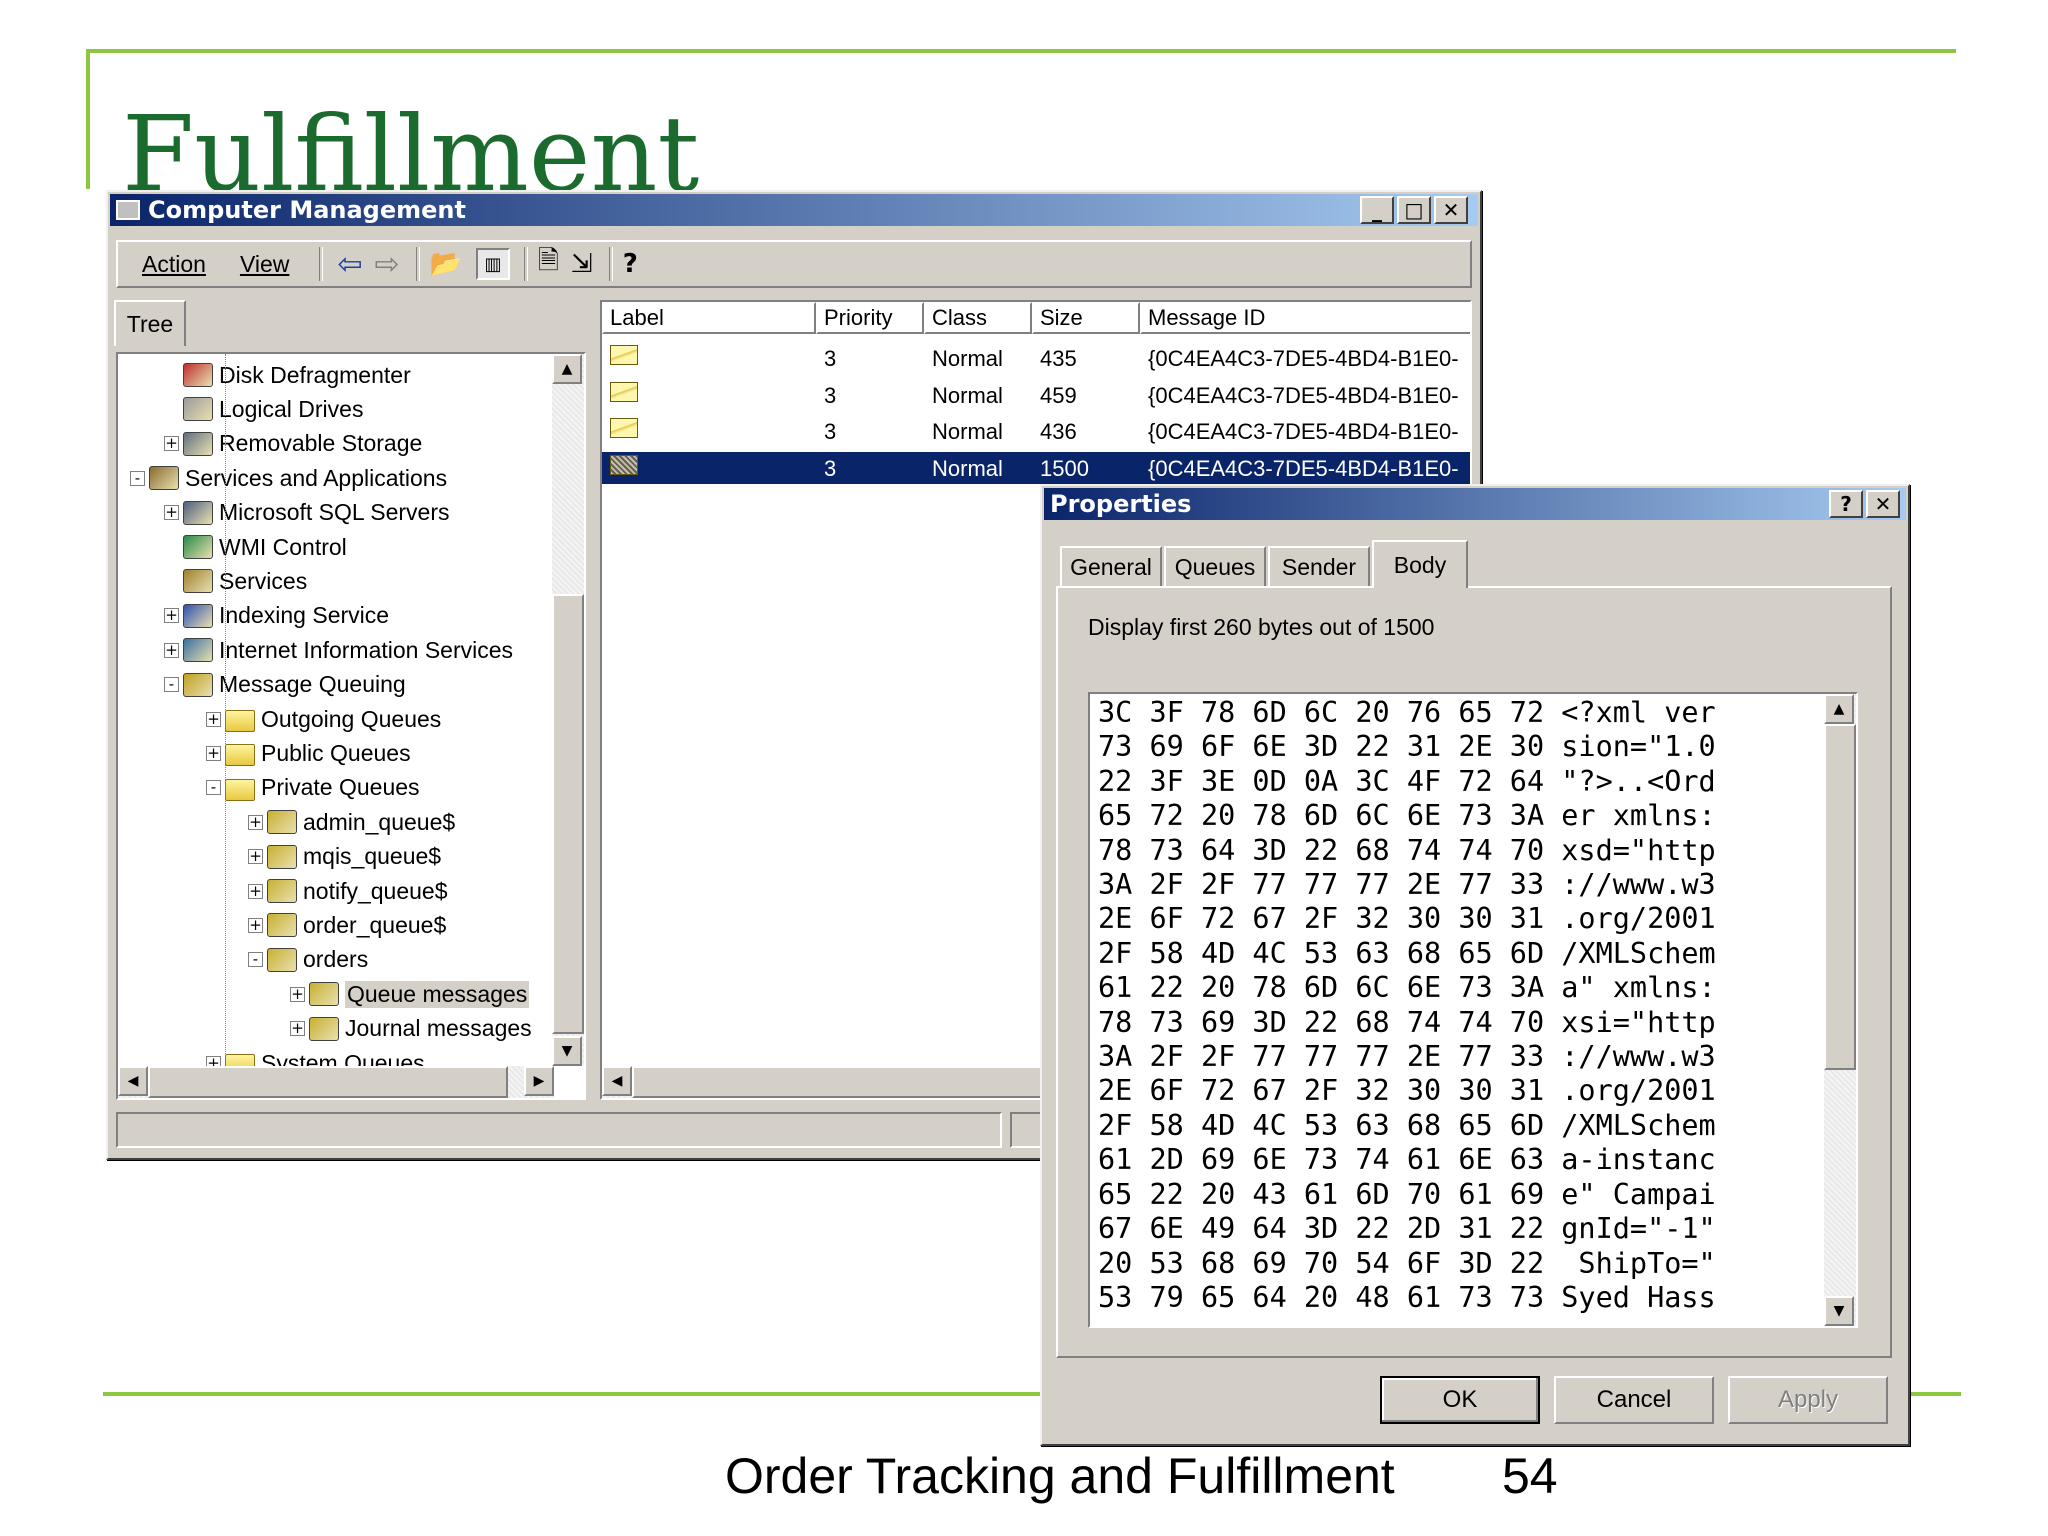 The width and height of the screenshot is (2048, 1536). Describe the element at coordinates (379, 821) in the screenshot. I see `tree-item-label: admin_queue$` at that location.